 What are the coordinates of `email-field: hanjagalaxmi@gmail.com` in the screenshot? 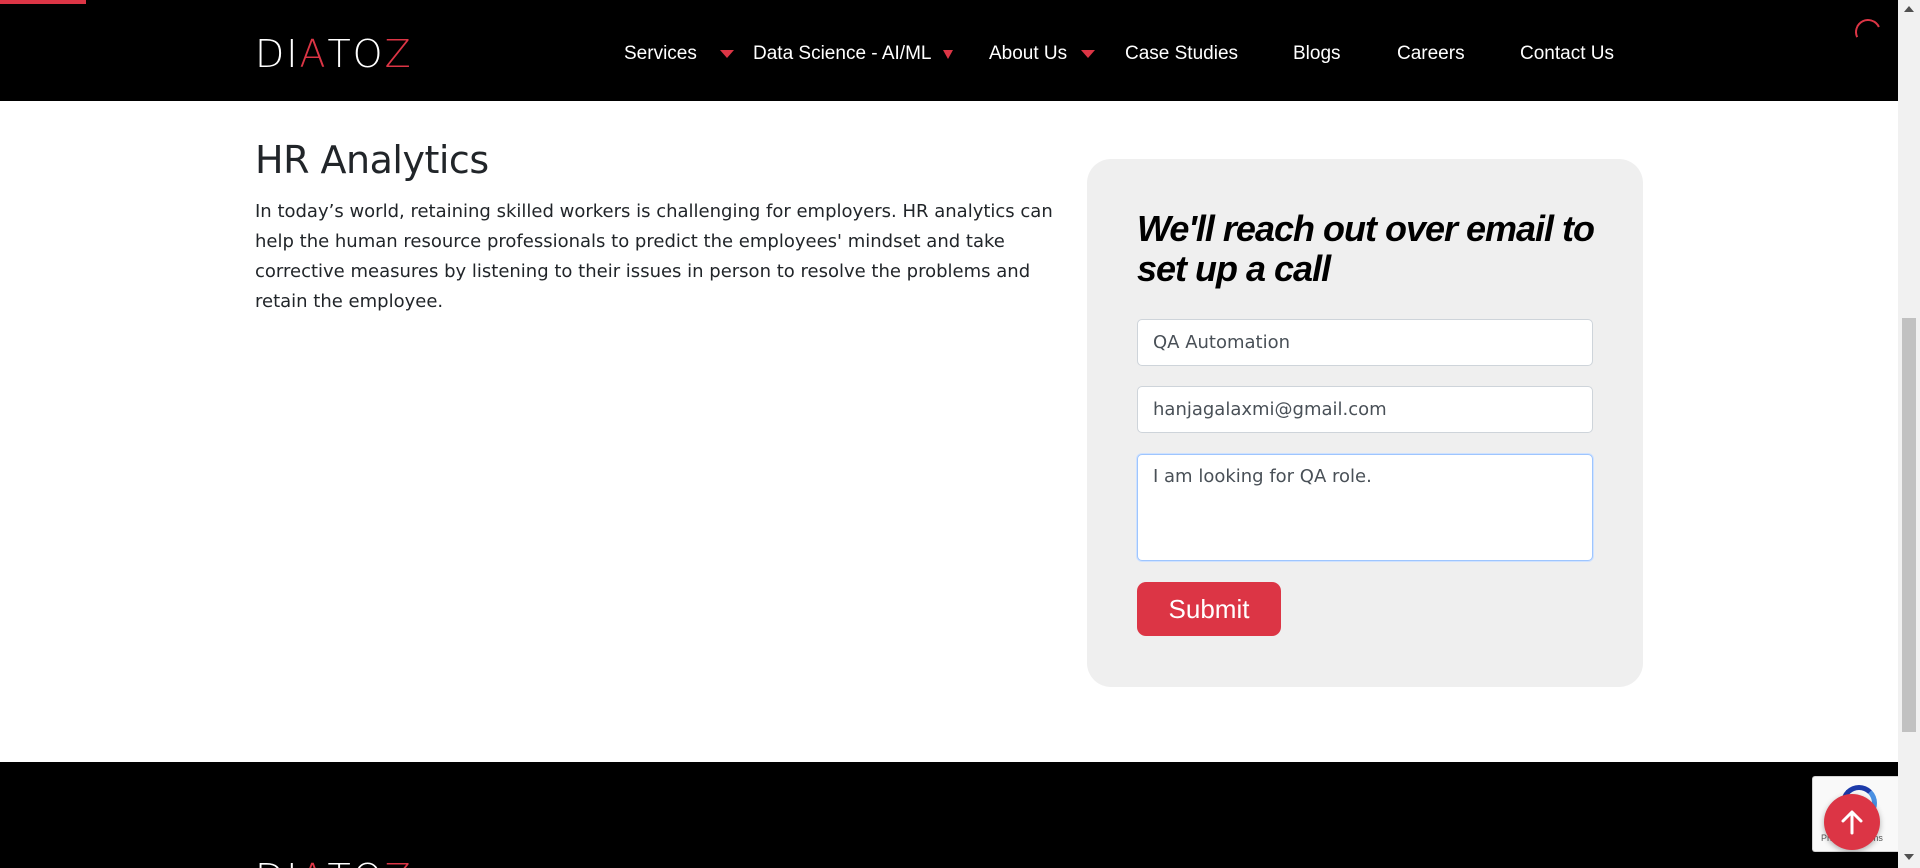 It's located at (1365, 409).